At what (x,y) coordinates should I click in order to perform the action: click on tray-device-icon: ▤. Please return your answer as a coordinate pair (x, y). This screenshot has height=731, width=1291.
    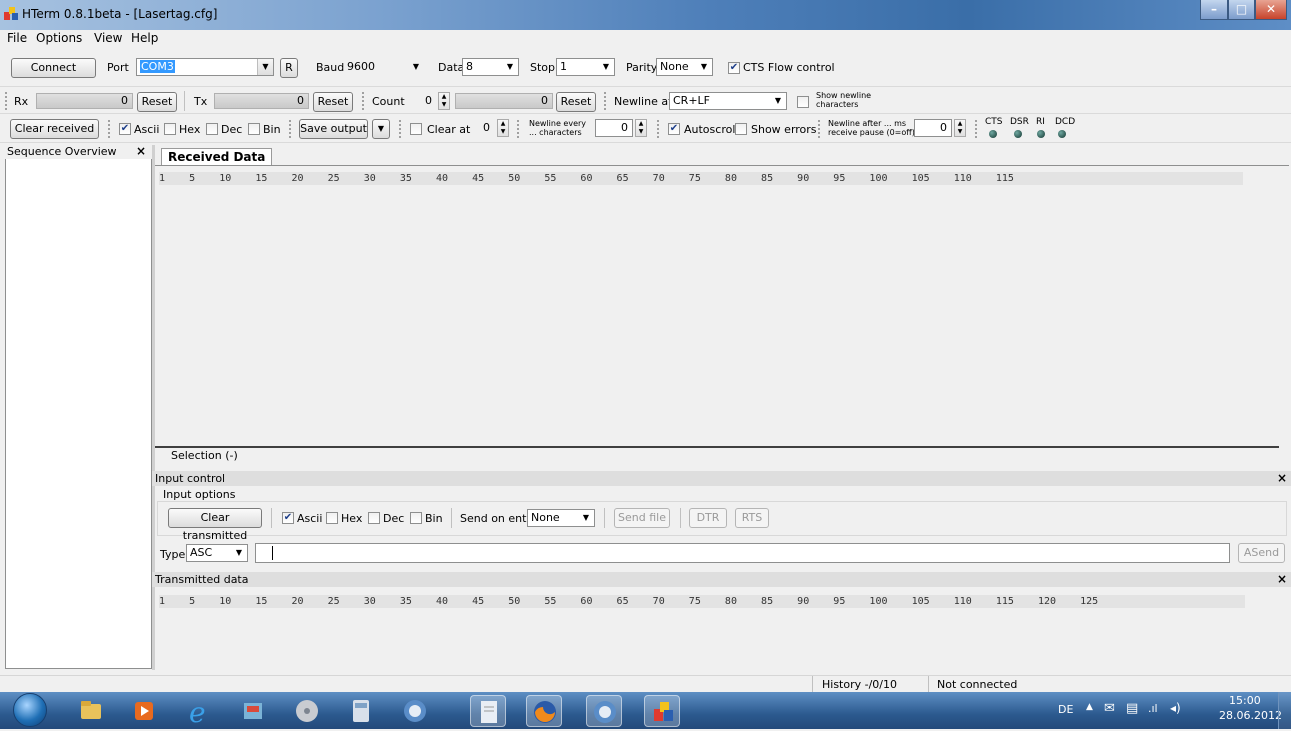
    Looking at the image, I should click on (1132, 708).